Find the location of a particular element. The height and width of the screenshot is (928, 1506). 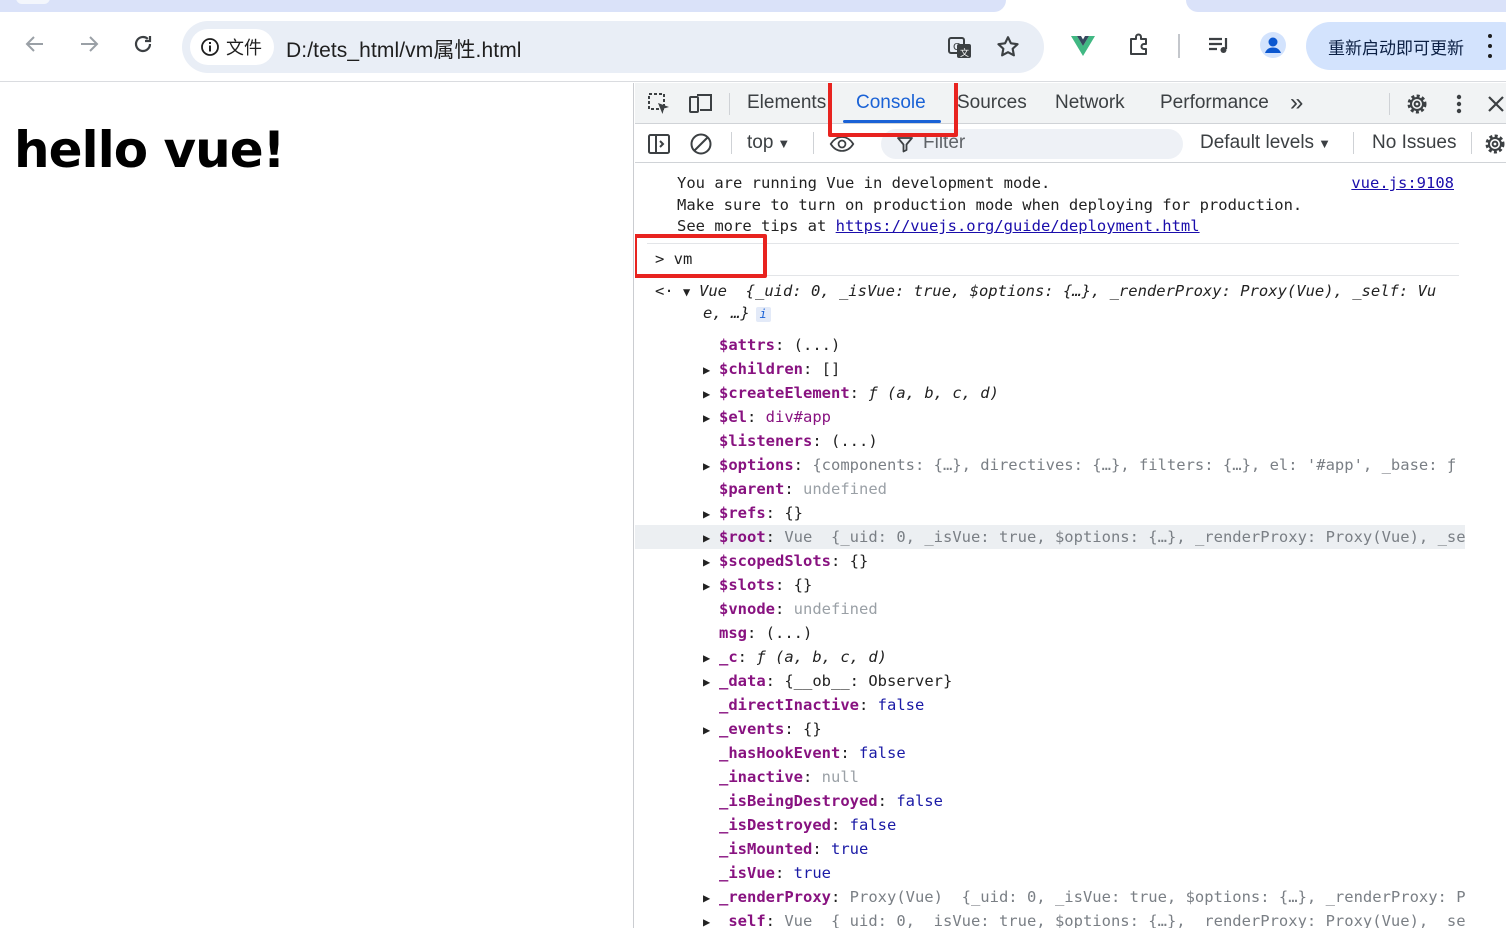

sidebar-icon is located at coordinates (659, 144).